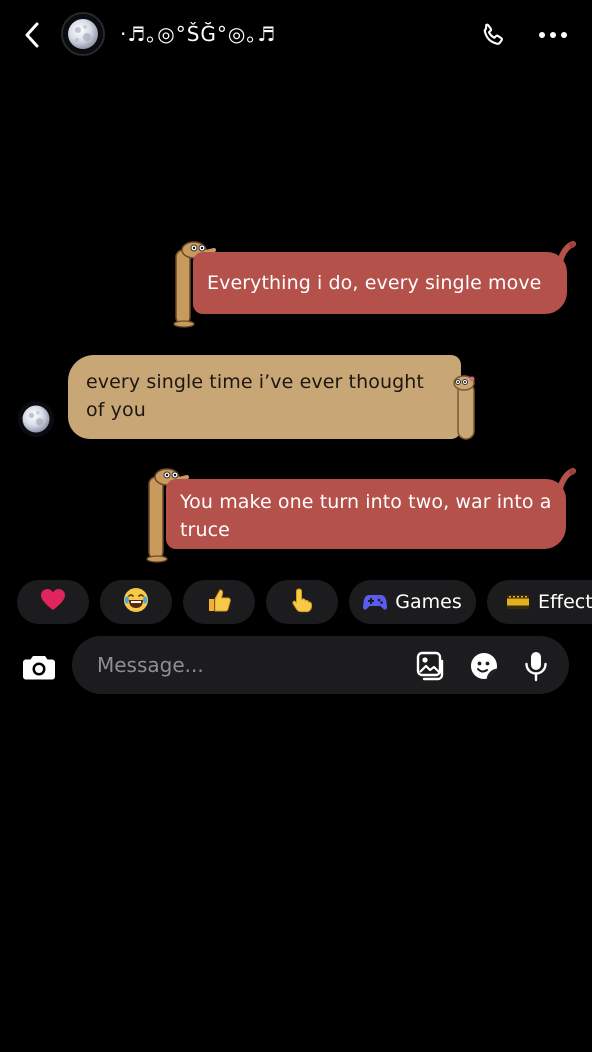 This screenshot has width=592, height=1052. I want to click on effects-chip: Effects, so click(539, 602).